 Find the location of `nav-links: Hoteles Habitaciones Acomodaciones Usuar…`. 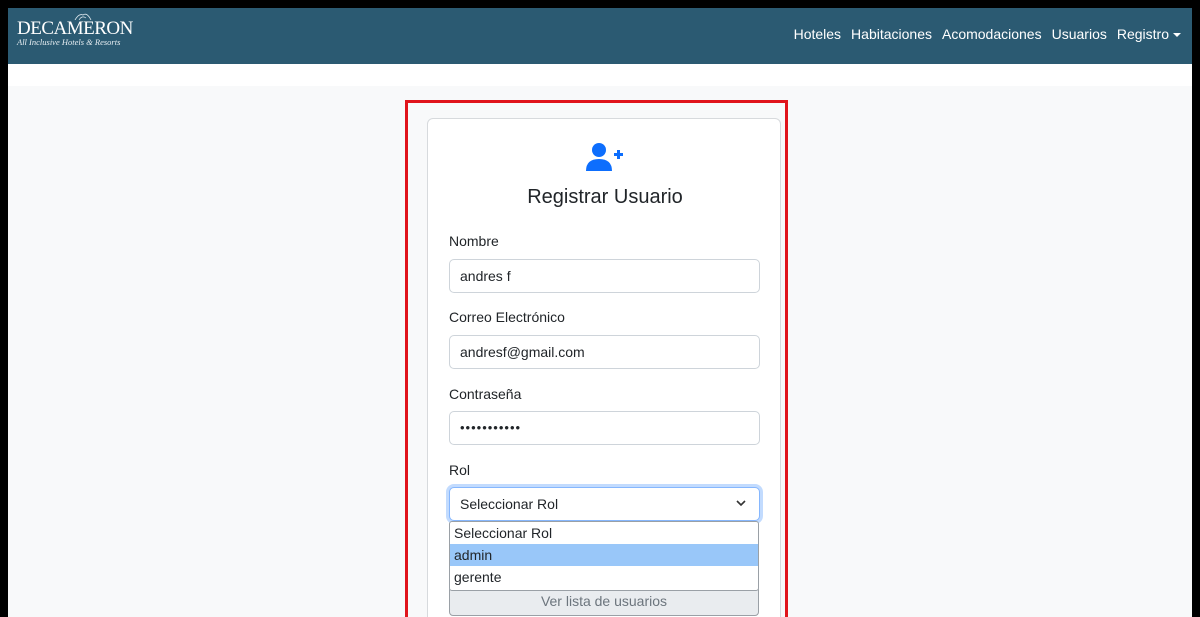

nav-links: Hoteles Habitaciones Acomodaciones Usuar… is located at coordinates (987, 34).